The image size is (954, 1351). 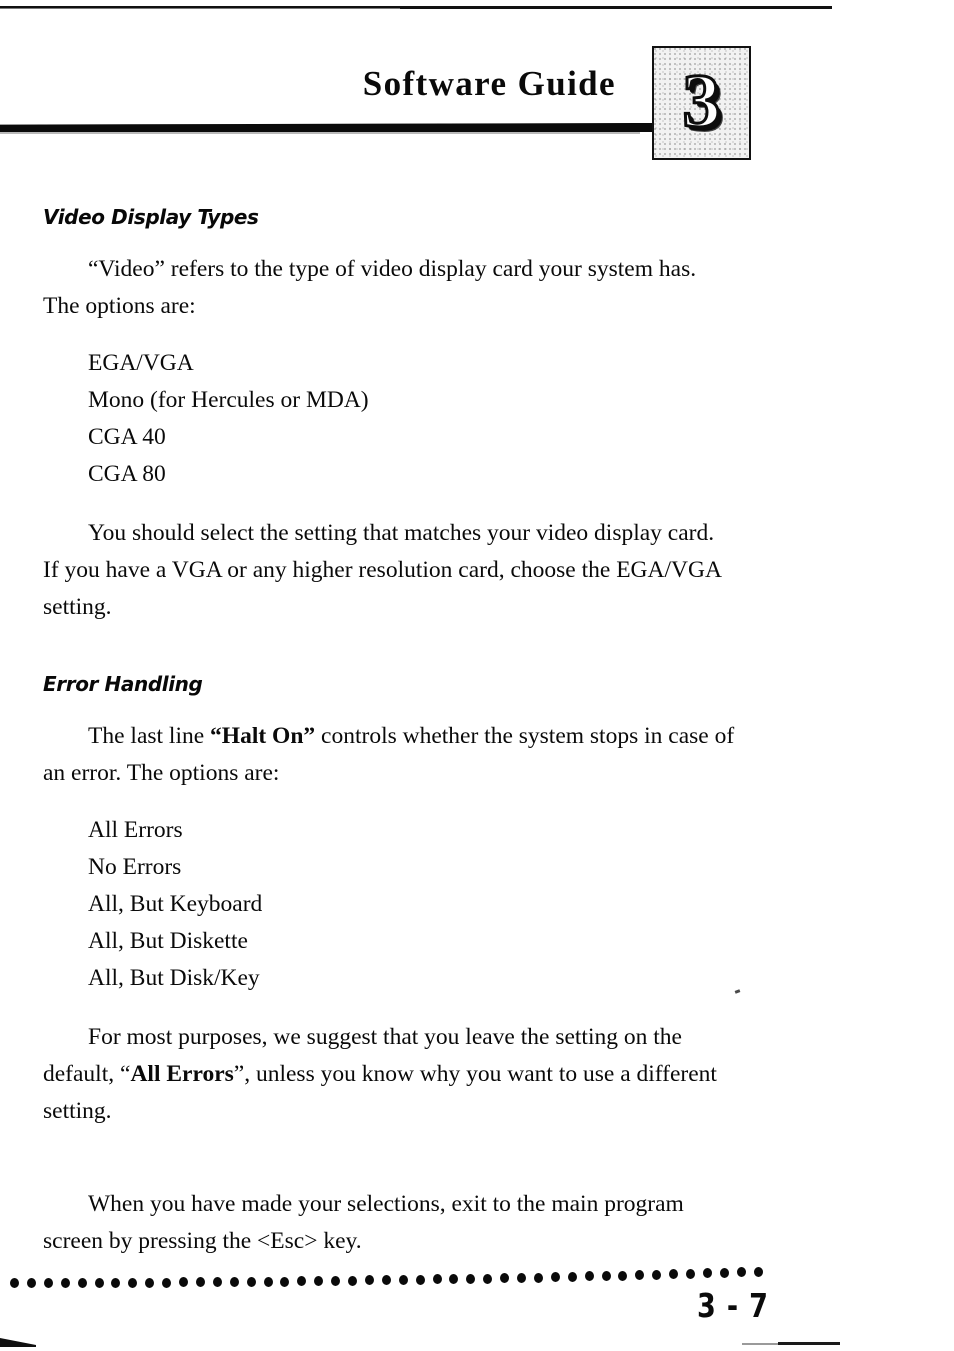 What do you see at coordinates (151, 217) in the screenshot?
I see `section-heading-video-display-types: Video Display Types` at bounding box center [151, 217].